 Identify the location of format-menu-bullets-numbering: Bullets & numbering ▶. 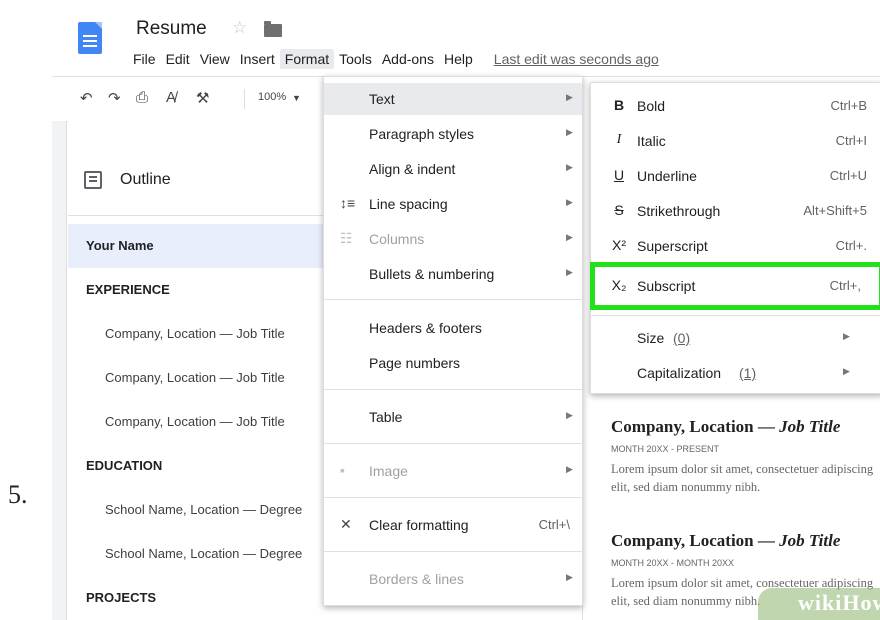
(453, 274).